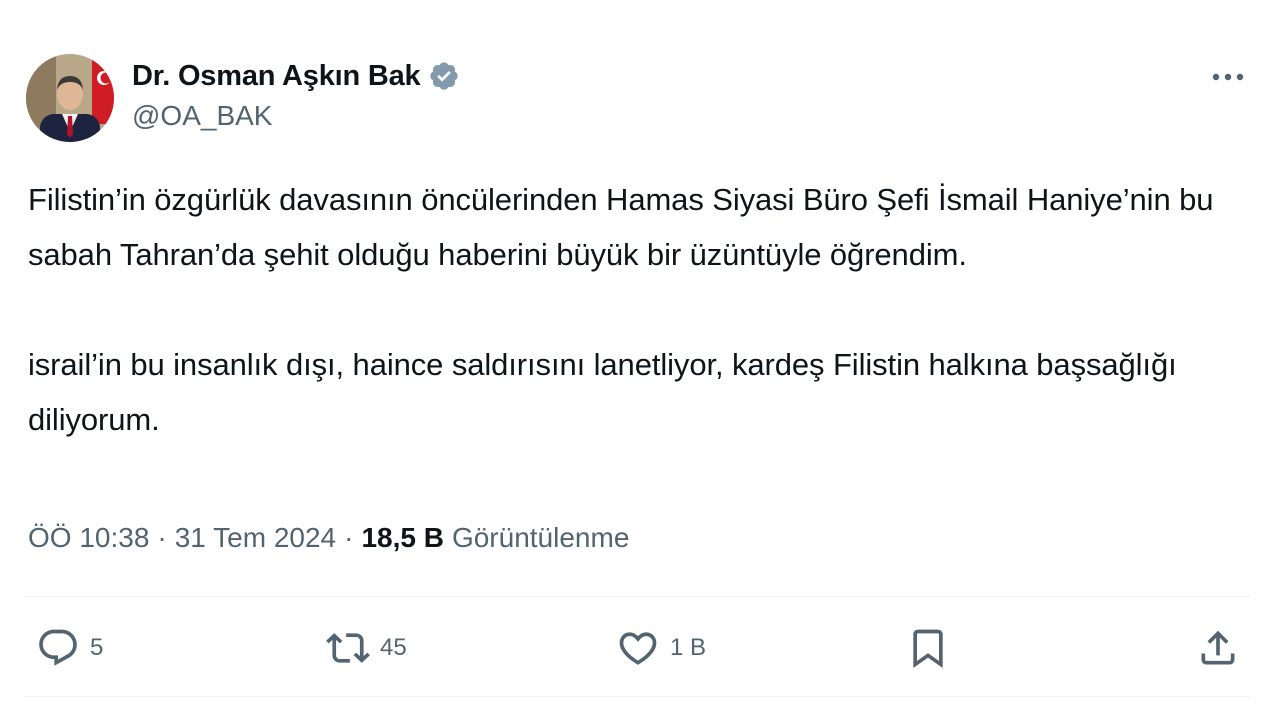 The width and height of the screenshot is (1280, 720). I want to click on repost-button: 45, so click(366, 648).